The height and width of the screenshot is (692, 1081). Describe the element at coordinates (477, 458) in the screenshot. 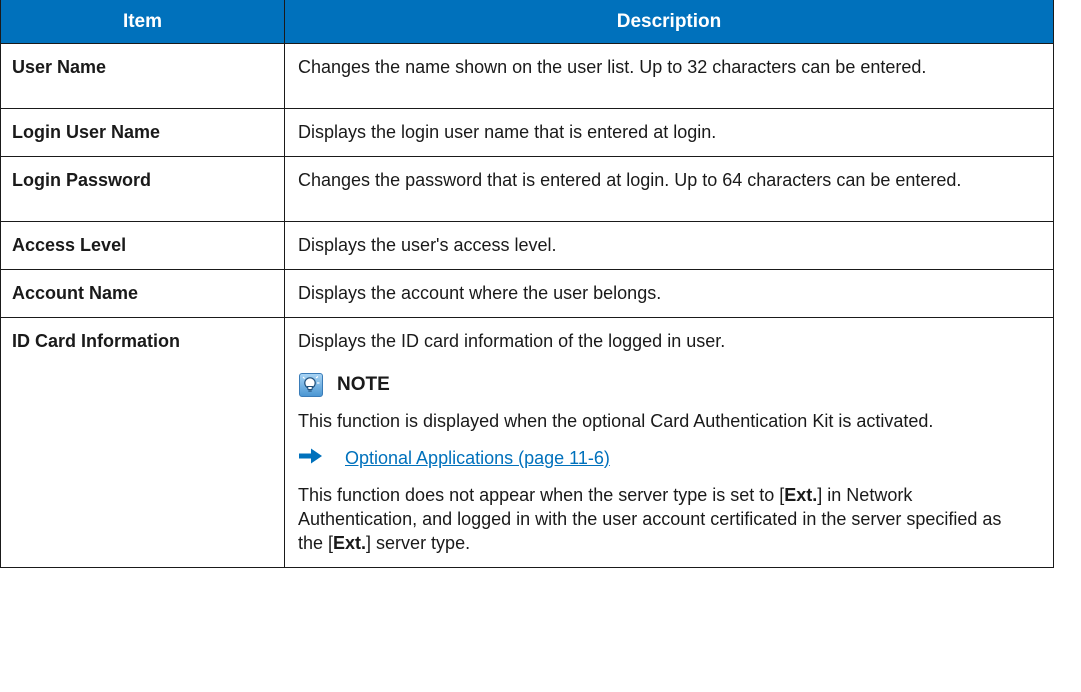

I see `optional-applications-link: Optional Applications (page 11-6)` at that location.